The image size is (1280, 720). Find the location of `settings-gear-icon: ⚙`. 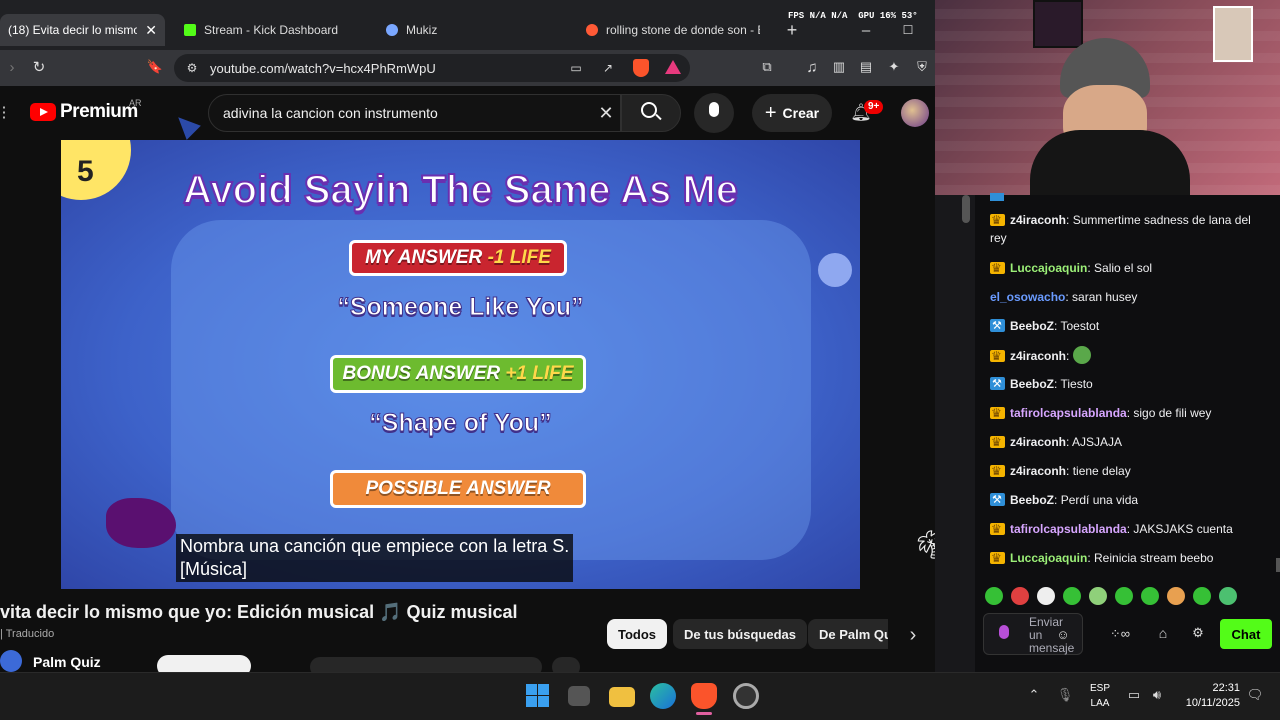

settings-gear-icon: ⚙ is located at coordinates (1198, 633).